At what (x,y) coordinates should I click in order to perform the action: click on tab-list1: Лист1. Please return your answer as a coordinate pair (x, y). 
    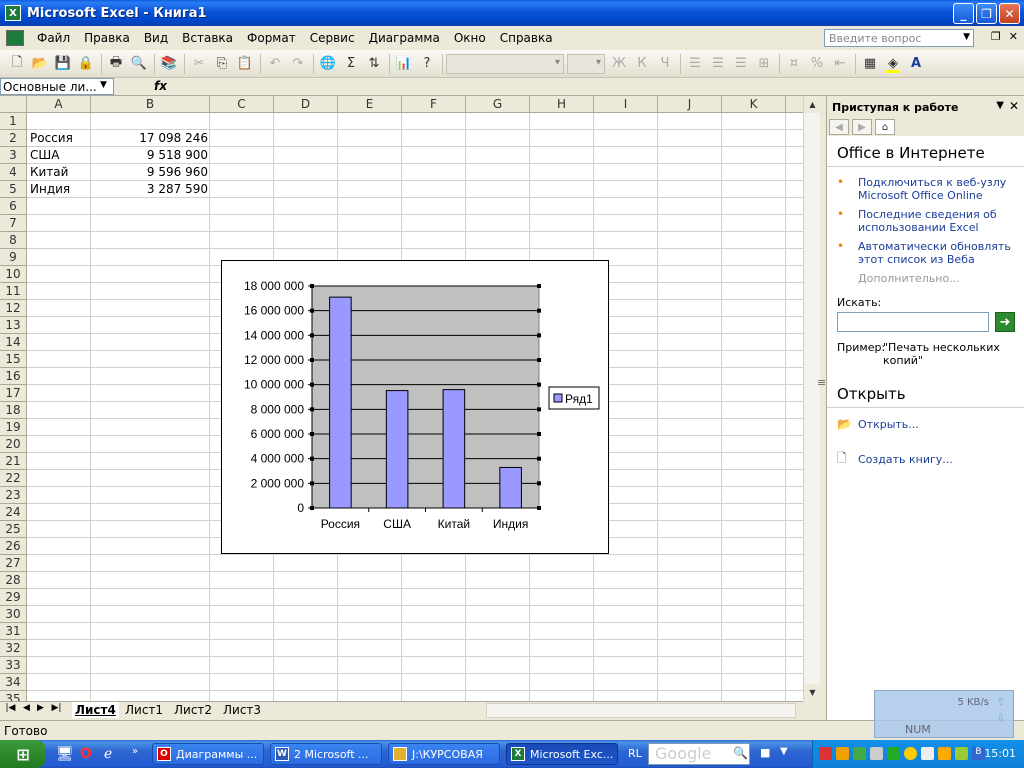
    Looking at the image, I should click on (144, 710).